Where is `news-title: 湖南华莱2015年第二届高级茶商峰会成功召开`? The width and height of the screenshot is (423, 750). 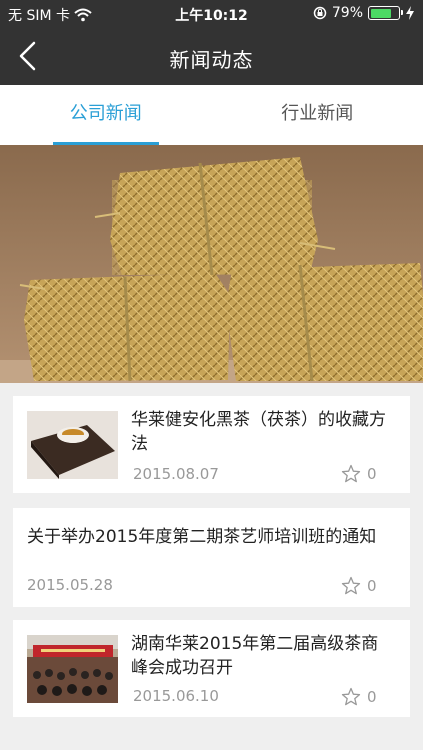
news-title: 湖南华莱2015年第二届高级茶商峰会成功召开 is located at coordinates (255, 656).